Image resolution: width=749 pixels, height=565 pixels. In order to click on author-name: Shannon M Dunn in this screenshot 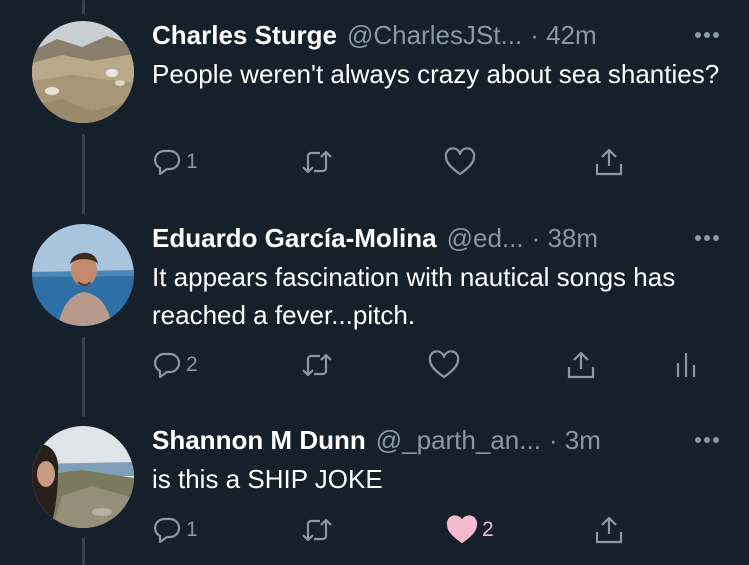, I will do `click(259, 440)`.